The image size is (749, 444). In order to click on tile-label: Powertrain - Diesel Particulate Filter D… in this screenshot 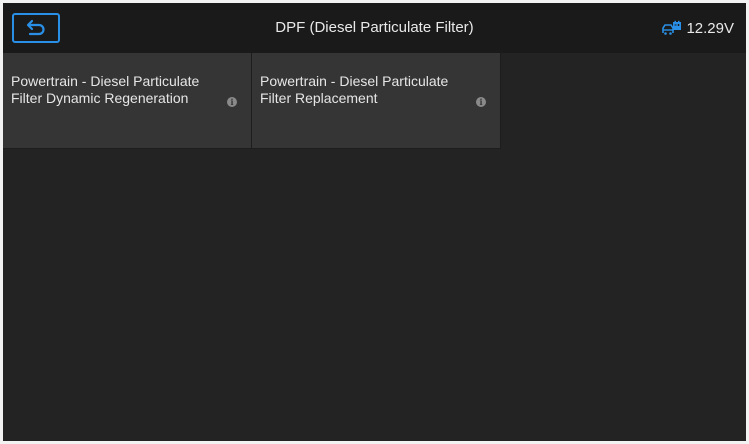, I will do `click(105, 89)`.